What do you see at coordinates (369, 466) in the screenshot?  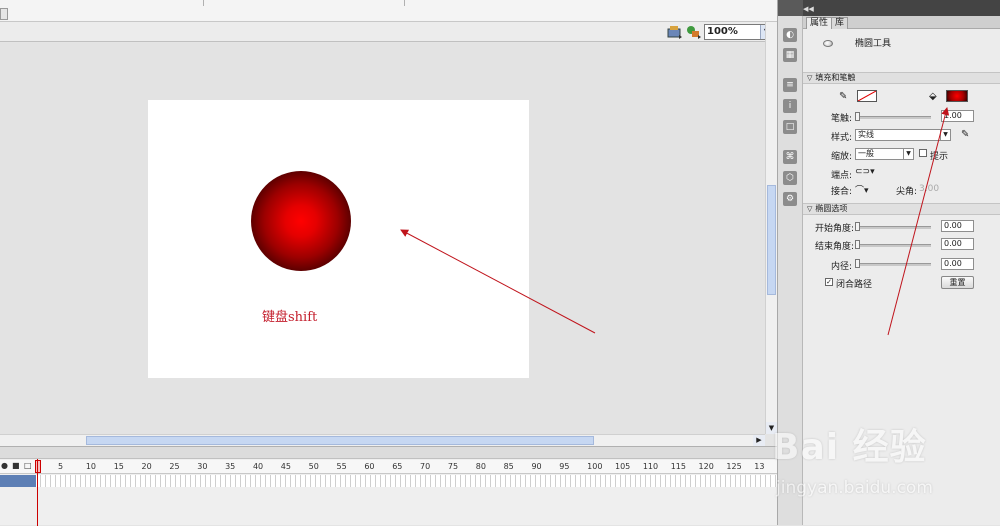 I see `frame-number: 60` at bounding box center [369, 466].